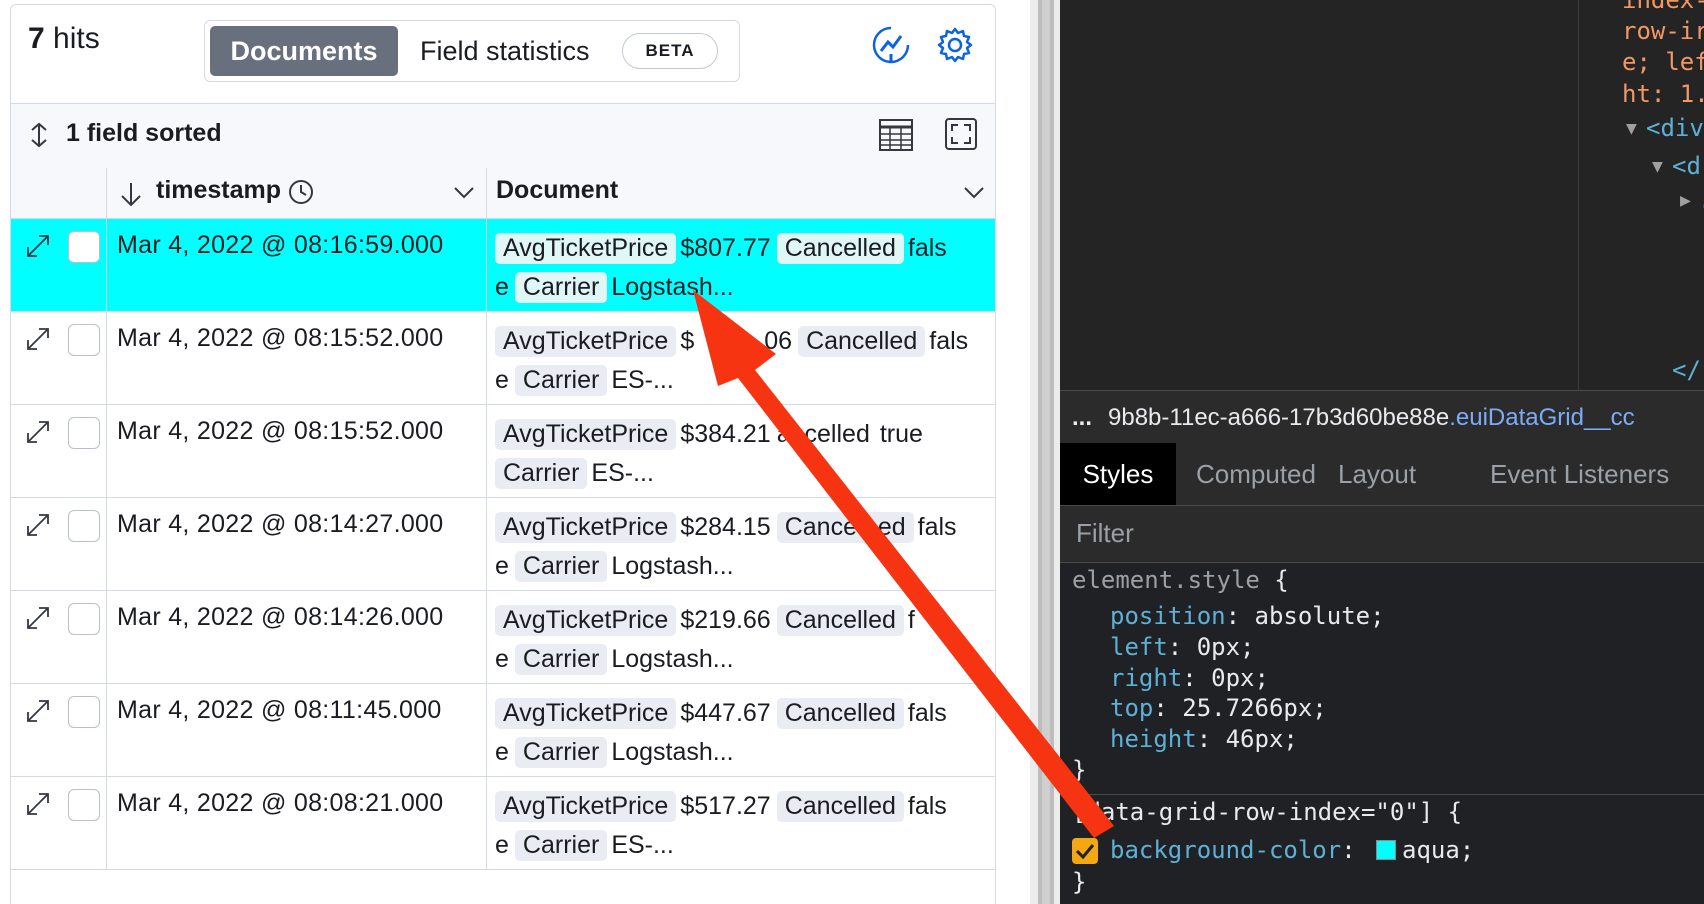  Describe the element at coordinates (961, 134) in the screenshot. I see `fullscreen-icon` at that location.